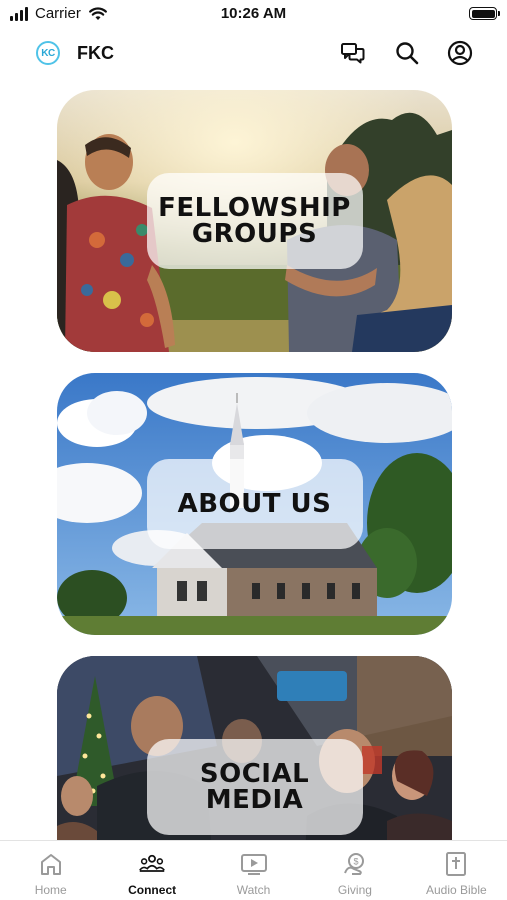 The image size is (507, 900). Describe the element at coordinates (51, 864) in the screenshot. I see `home-icon` at that location.